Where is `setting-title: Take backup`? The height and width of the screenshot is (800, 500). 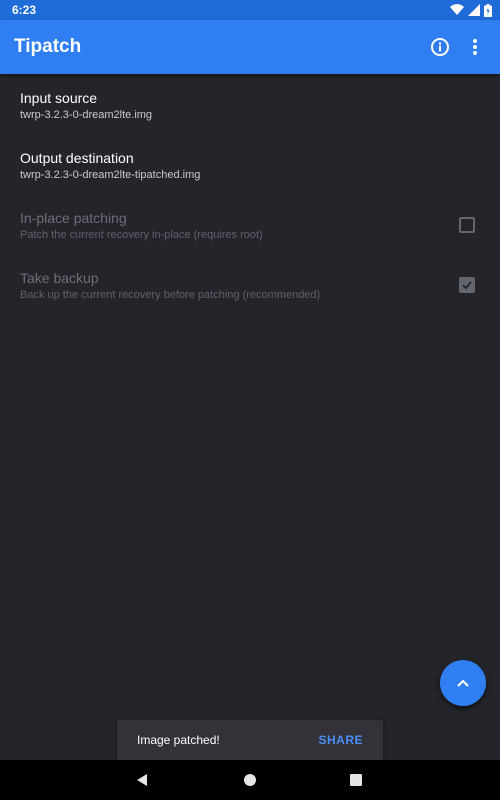 setting-title: Take backup is located at coordinates (59, 278).